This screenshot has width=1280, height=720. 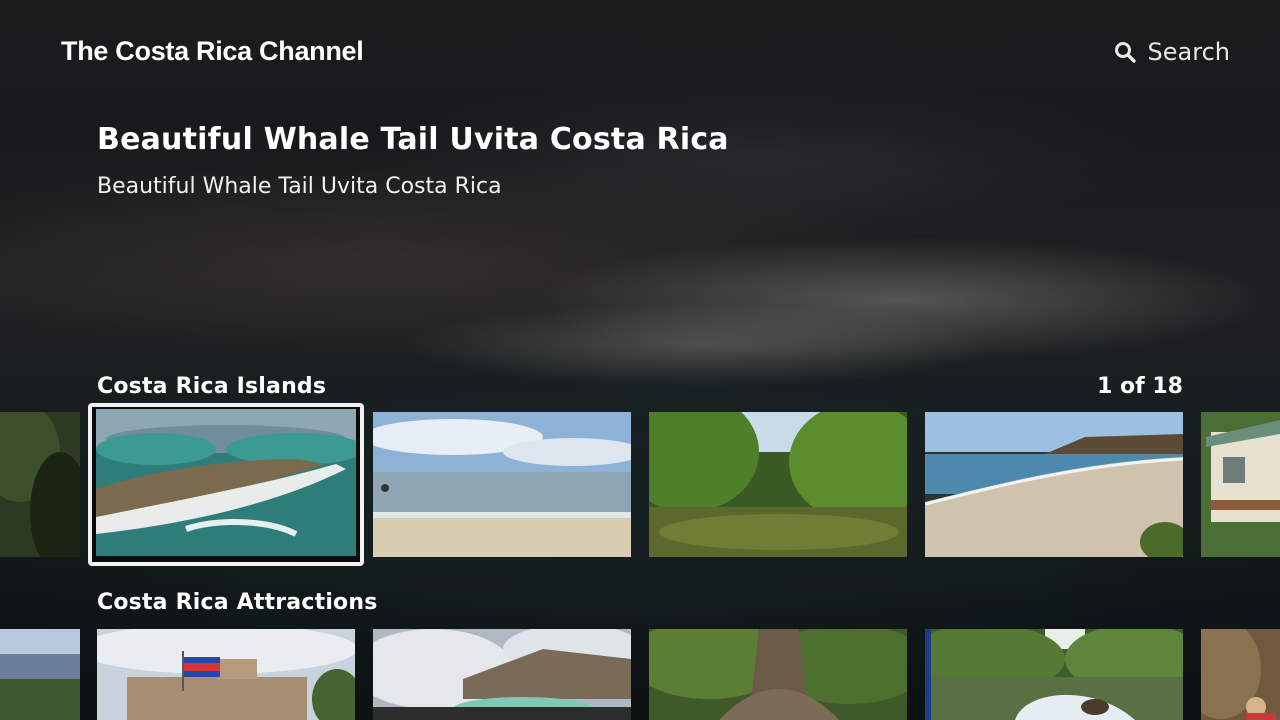 I want to click on featured-video-description: Beautiful Whale Tail Uvita Costa Rica, so click(x=299, y=186).